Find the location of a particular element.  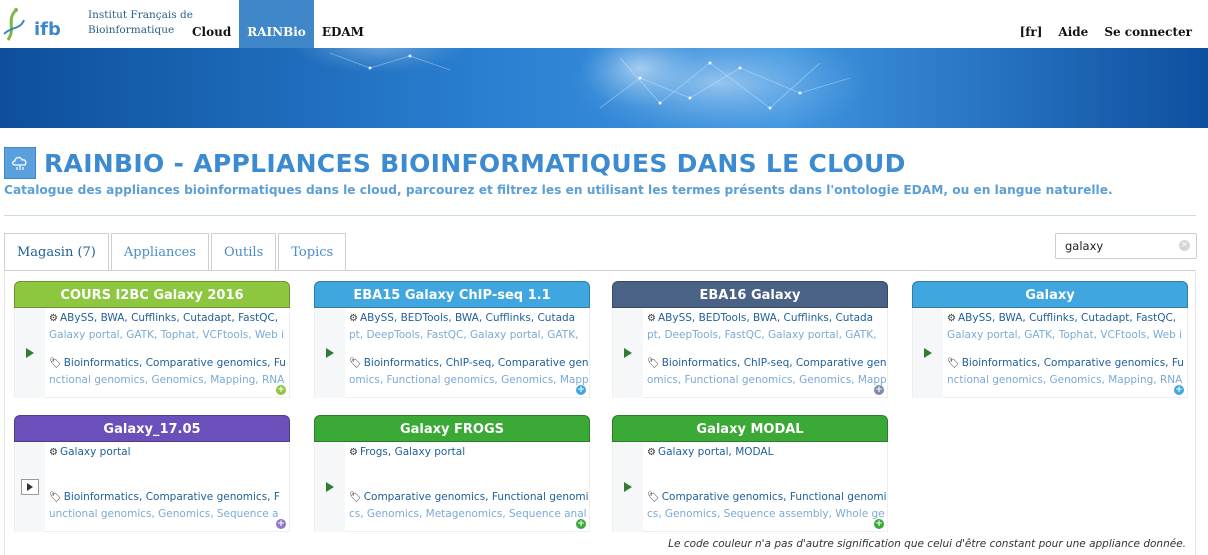

nav-cloud: Cloud is located at coordinates (211, 24).